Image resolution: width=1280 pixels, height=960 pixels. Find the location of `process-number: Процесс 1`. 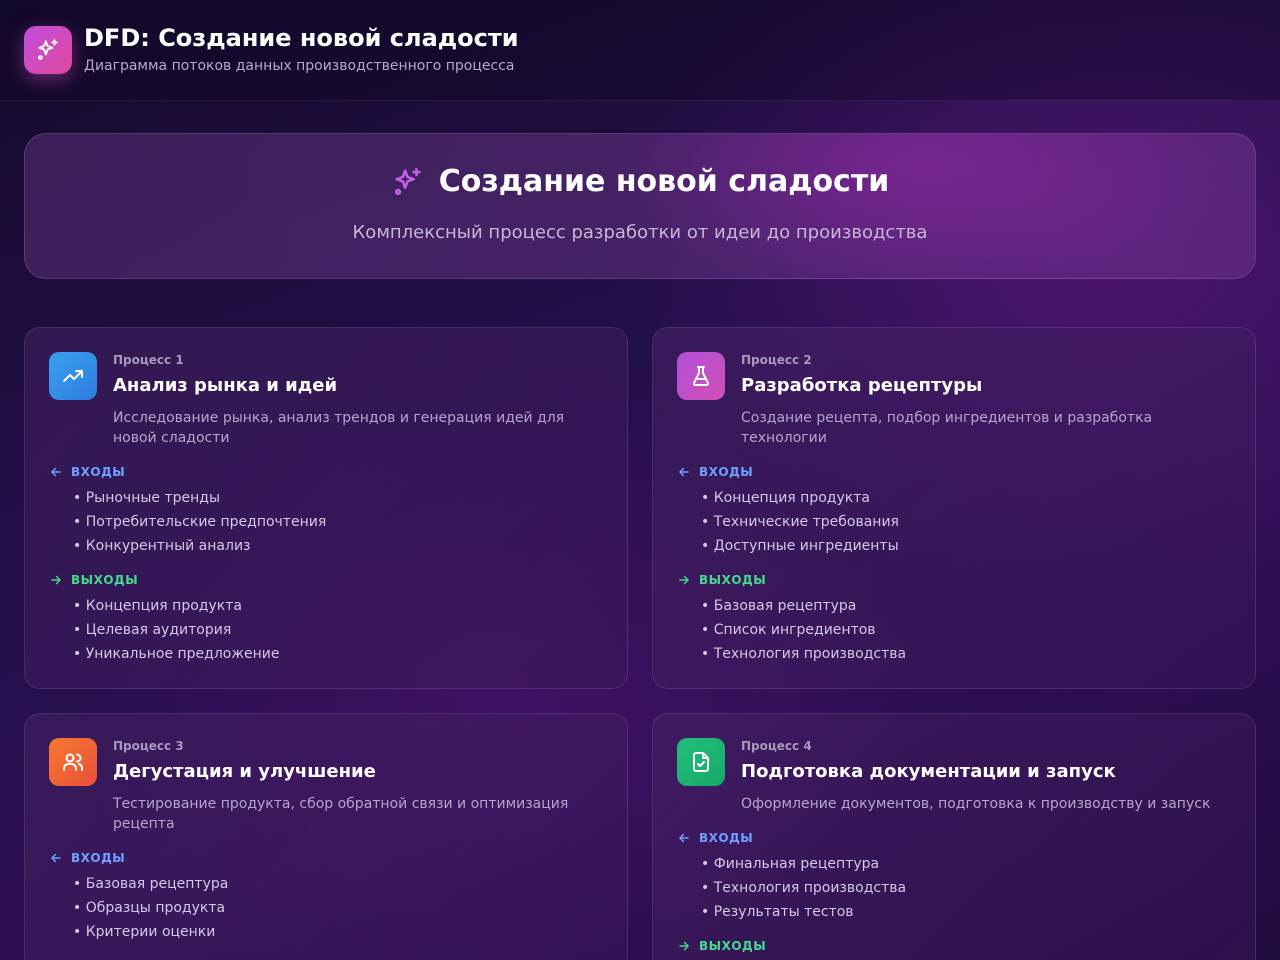

process-number: Процесс 1 is located at coordinates (148, 360).